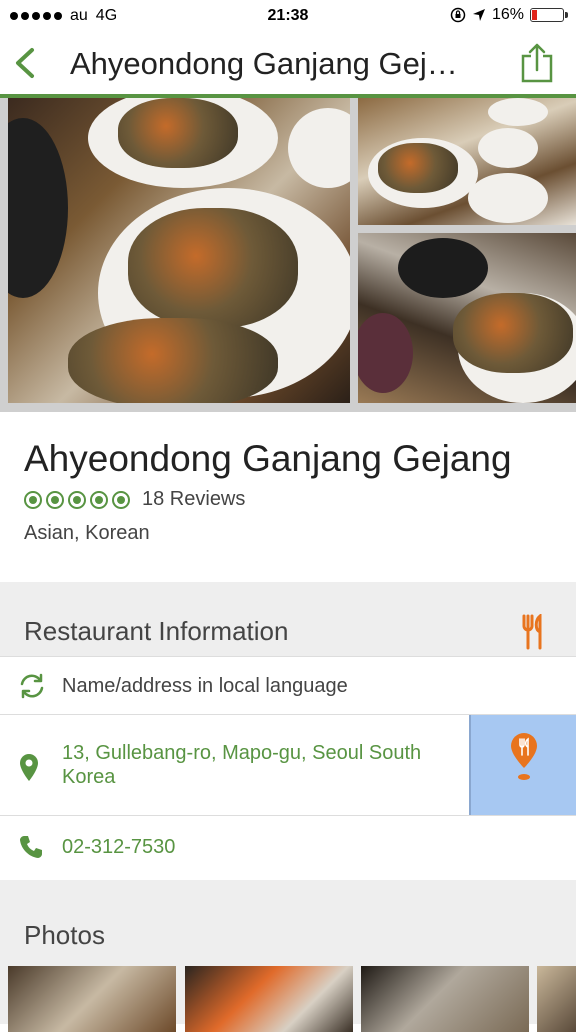 This screenshot has width=576, height=1032. What do you see at coordinates (288, 16) in the screenshot?
I see `status-bar: au 4G 21:38 16%` at bounding box center [288, 16].